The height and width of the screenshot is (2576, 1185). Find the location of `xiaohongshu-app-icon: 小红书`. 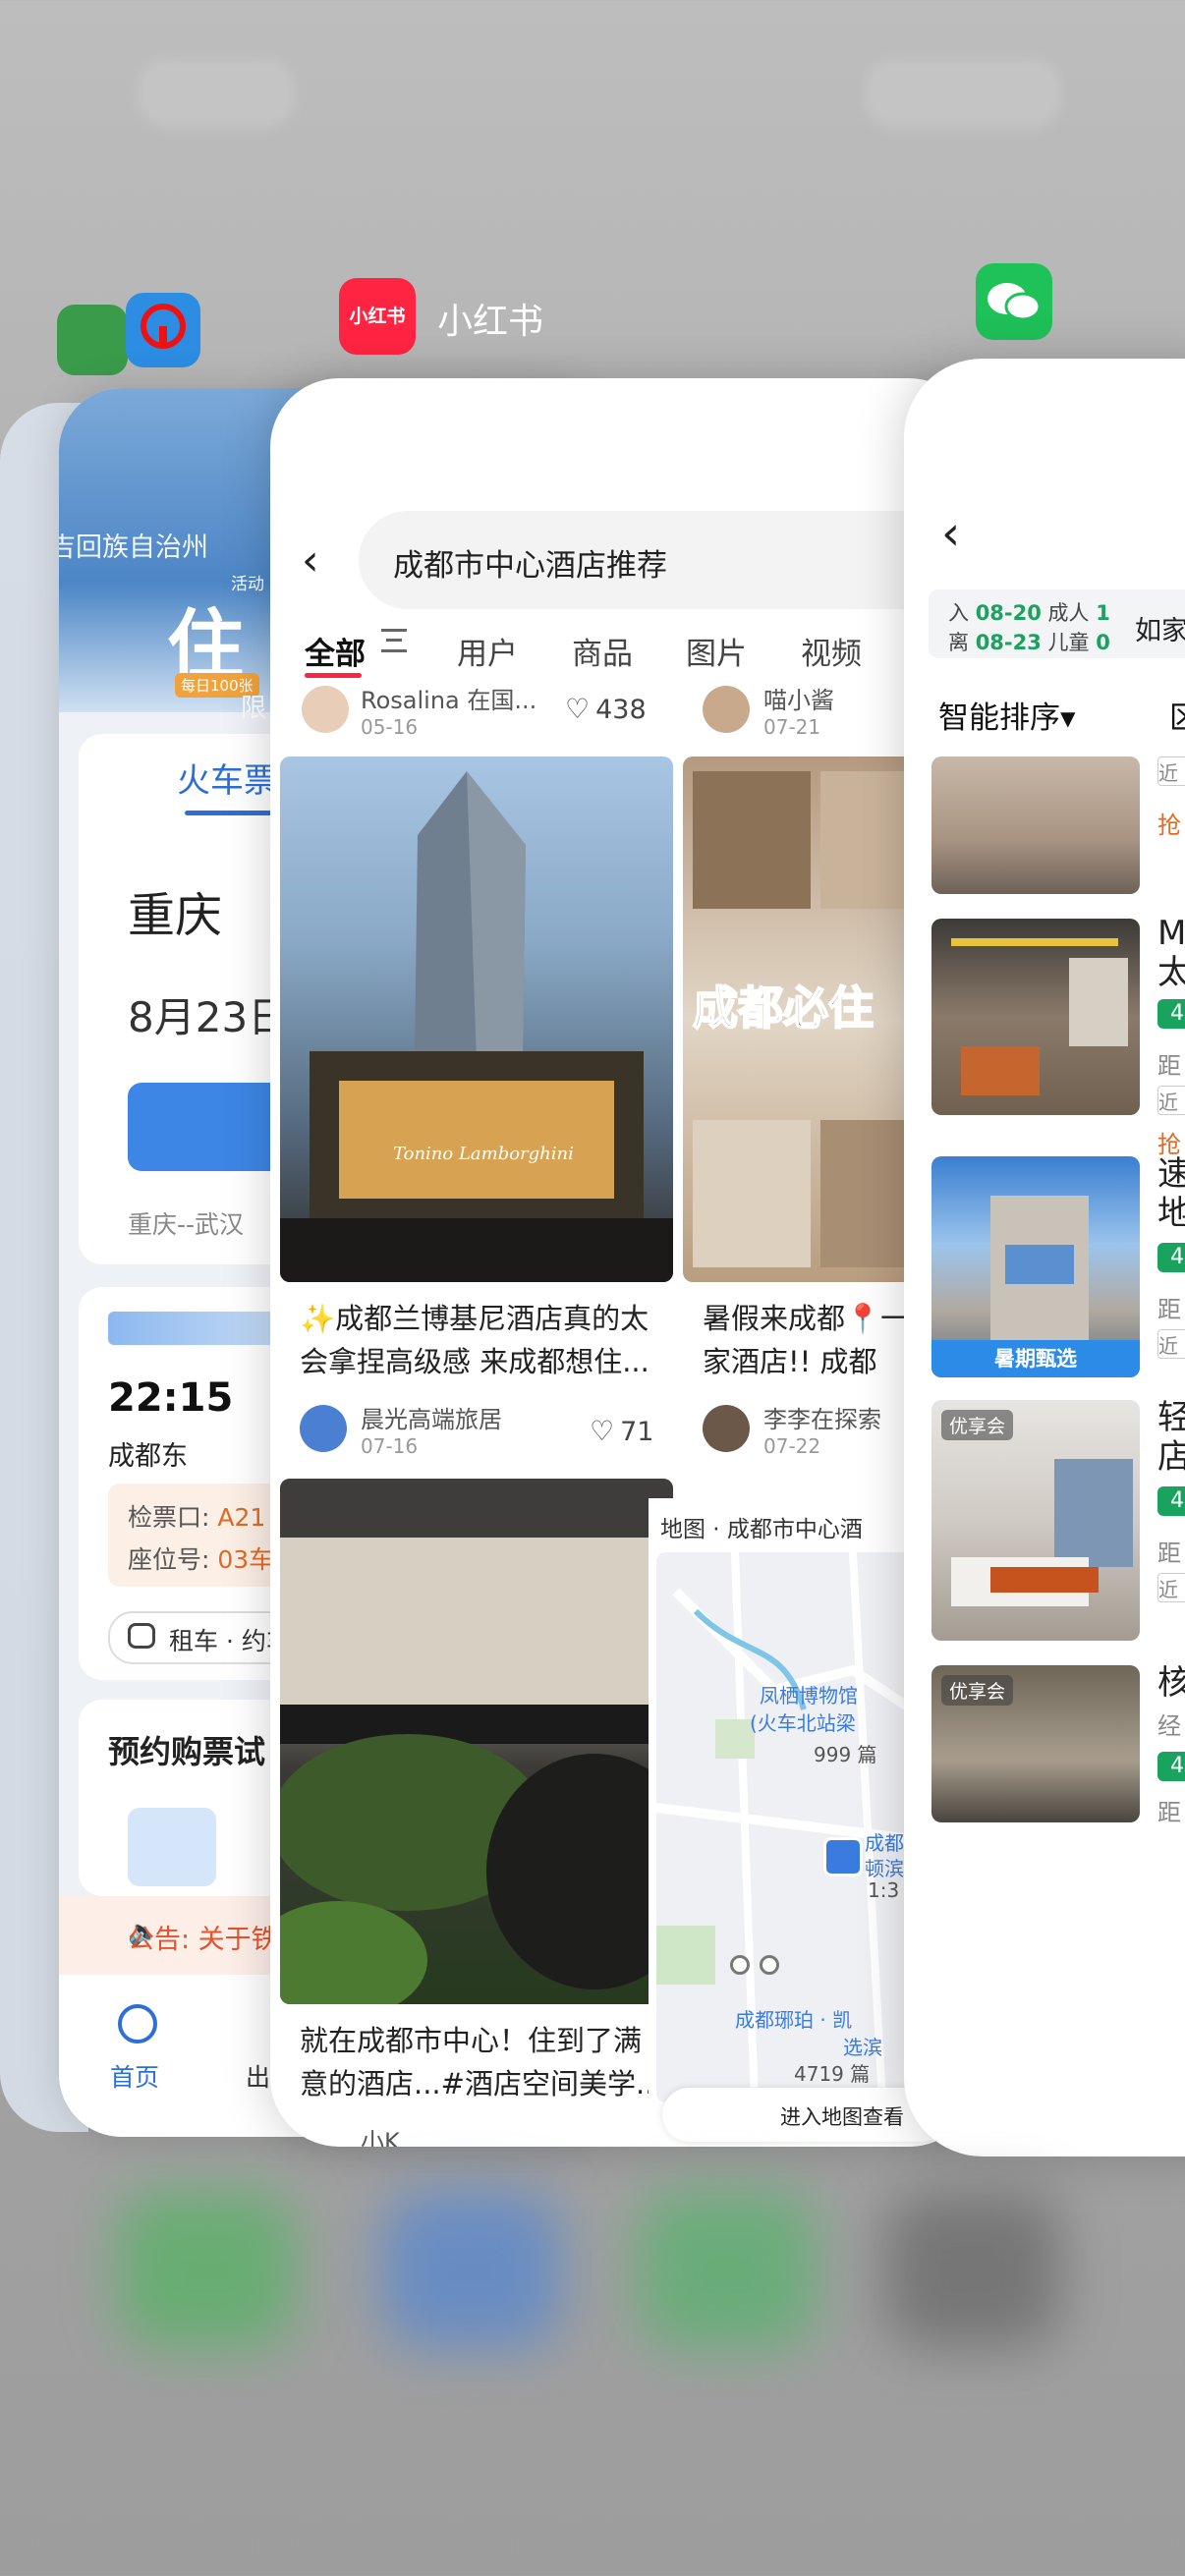

xiaohongshu-app-icon: 小红书 is located at coordinates (378, 316).